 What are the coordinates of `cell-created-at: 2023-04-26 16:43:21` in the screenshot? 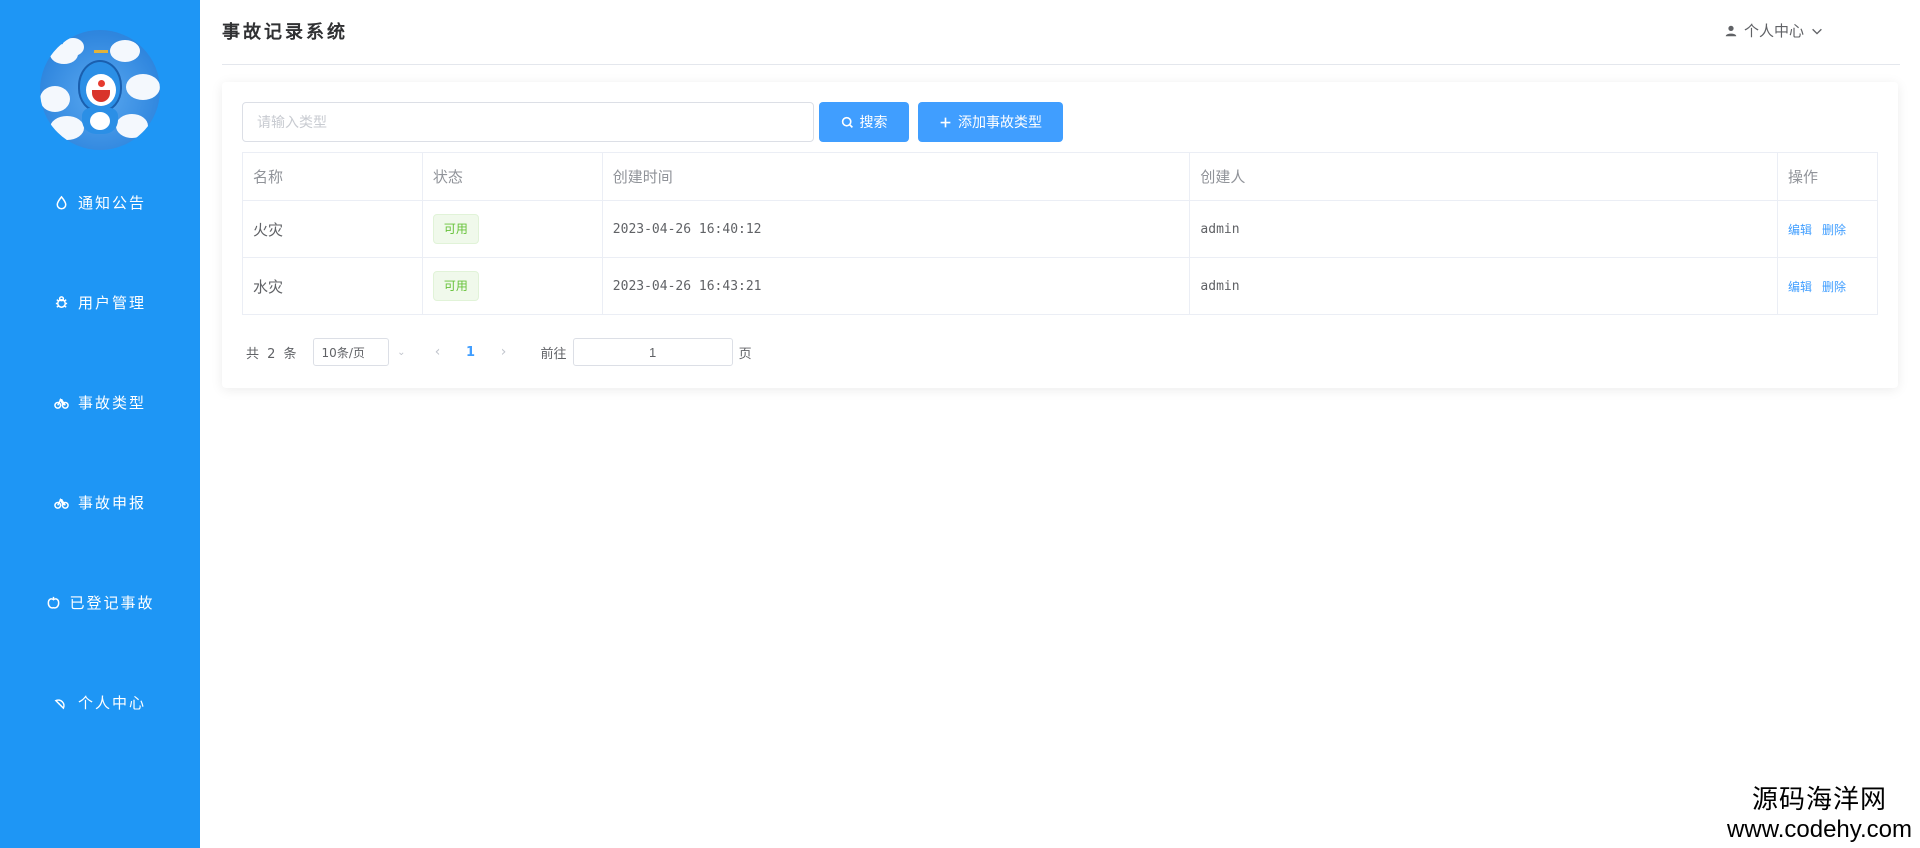 It's located at (896, 286).